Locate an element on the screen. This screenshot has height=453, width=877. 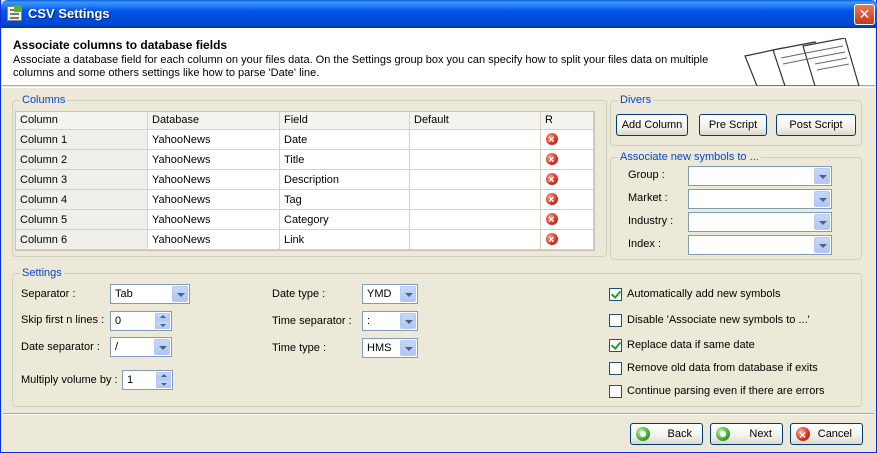
table-row: Column 3 YahooNews Description is located at coordinates (305, 180).